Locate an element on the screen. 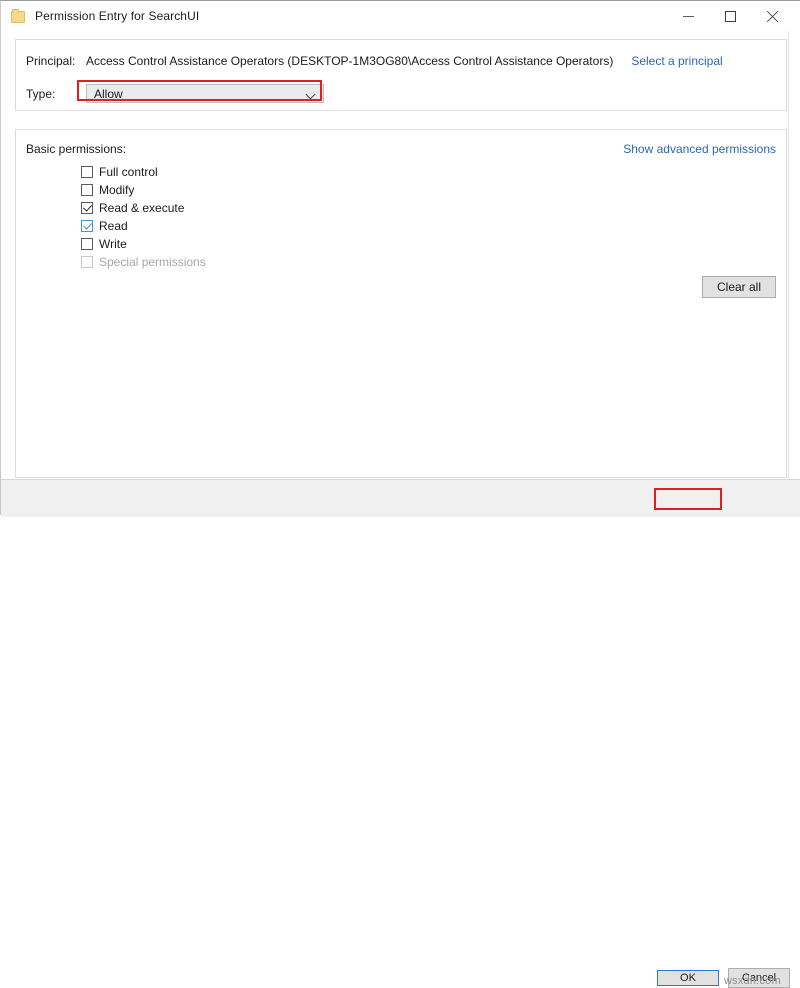  principal-label: Principal: is located at coordinates (51, 61).